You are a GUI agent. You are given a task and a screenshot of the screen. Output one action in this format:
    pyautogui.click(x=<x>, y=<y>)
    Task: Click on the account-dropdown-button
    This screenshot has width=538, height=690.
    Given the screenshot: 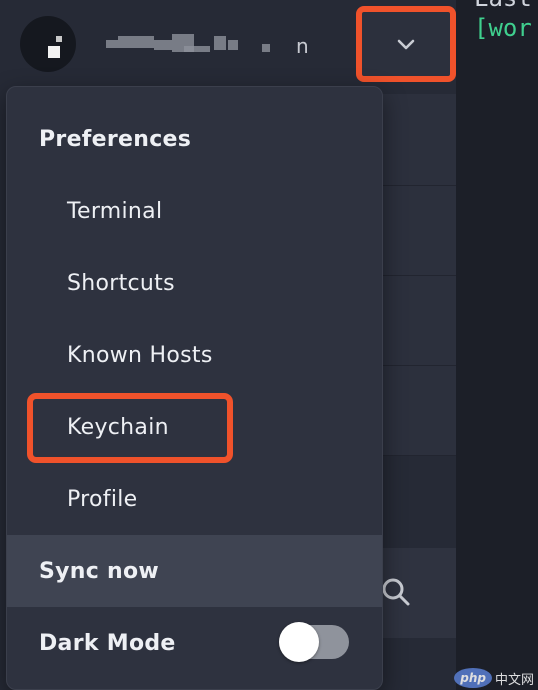 What is the action you would take?
    pyautogui.click(x=406, y=44)
    